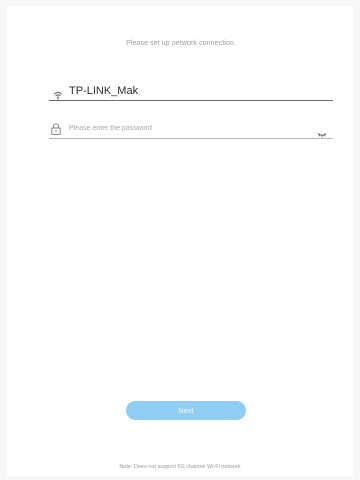 This screenshot has width=360, height=480. What do you see at coordinates (56, 128) in the screenshot?
I see `lock-icon` at bounding box center [56, 128].